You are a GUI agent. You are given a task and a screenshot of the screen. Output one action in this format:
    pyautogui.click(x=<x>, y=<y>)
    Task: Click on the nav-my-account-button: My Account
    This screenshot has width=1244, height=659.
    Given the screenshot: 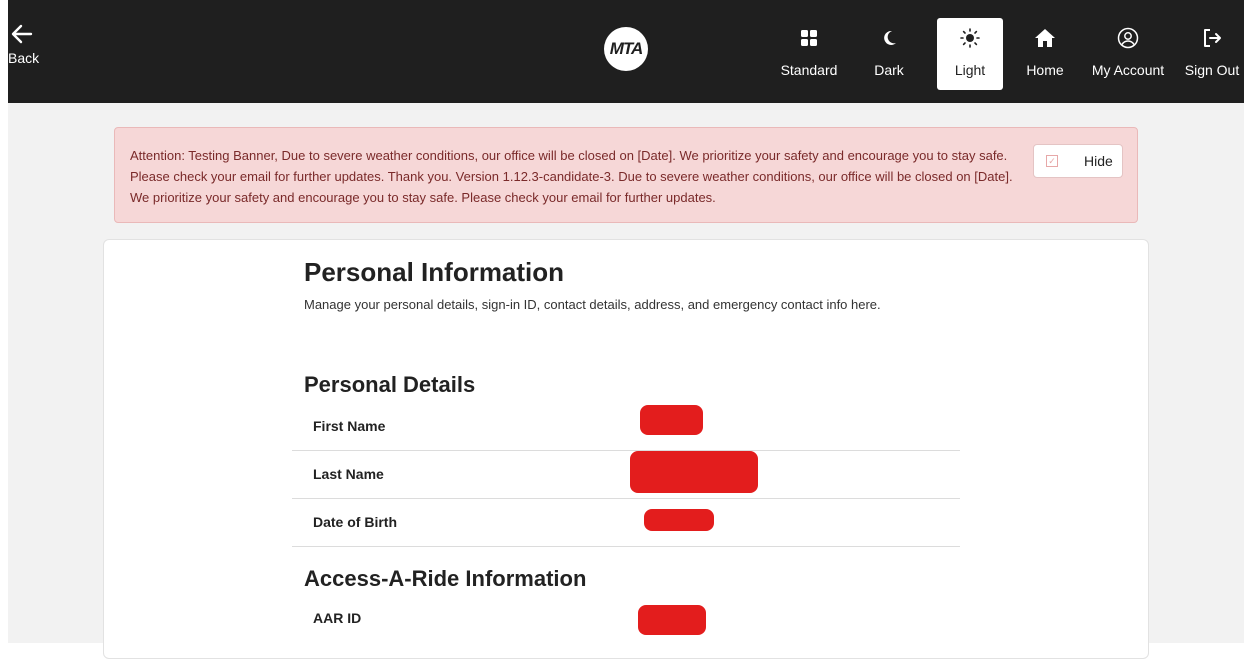 What is the action you would take?
    pyautogui.click(x=1128, y=54)
    